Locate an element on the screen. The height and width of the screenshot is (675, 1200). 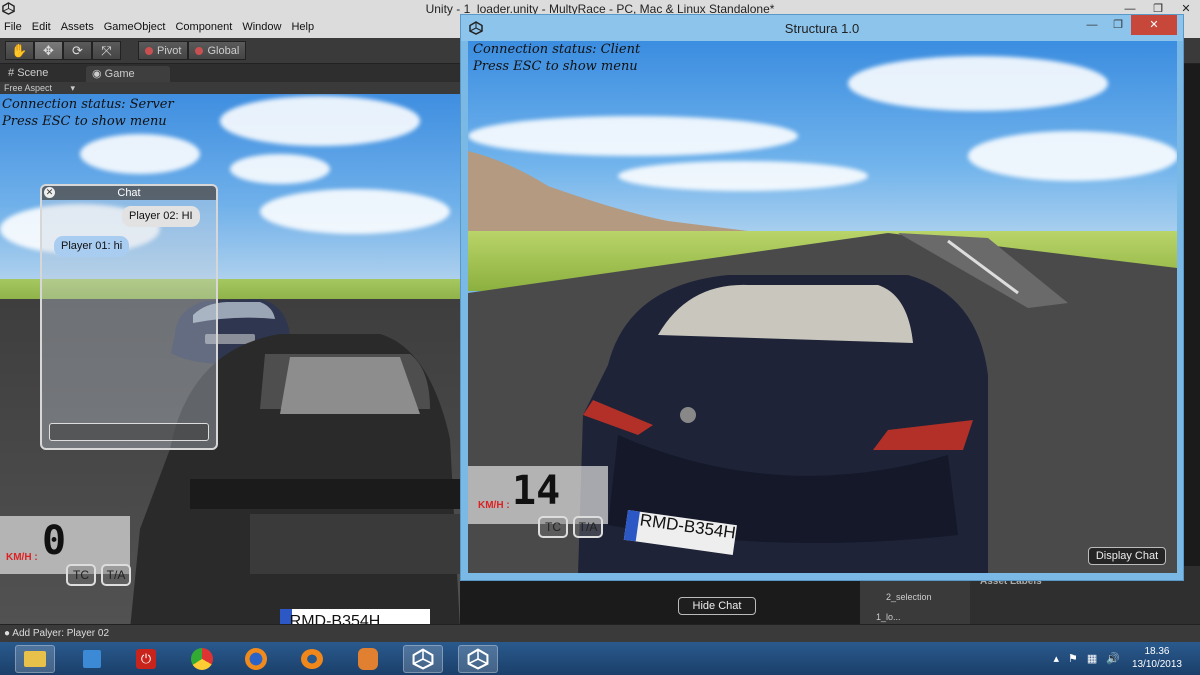
firefox-icon is located at coordinates (256, 659).